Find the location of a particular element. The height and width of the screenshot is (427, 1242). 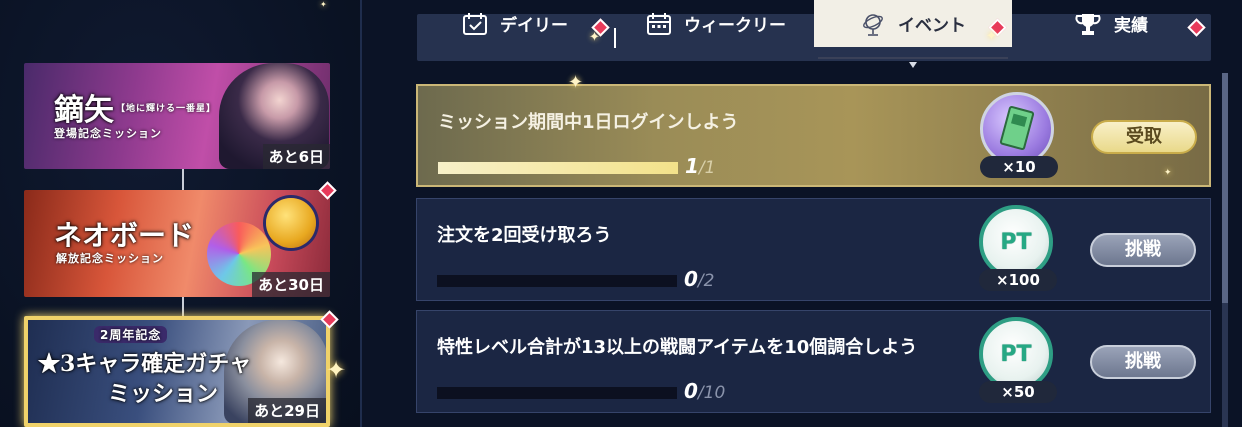

globe-icon is located at coordinates (873, 24).